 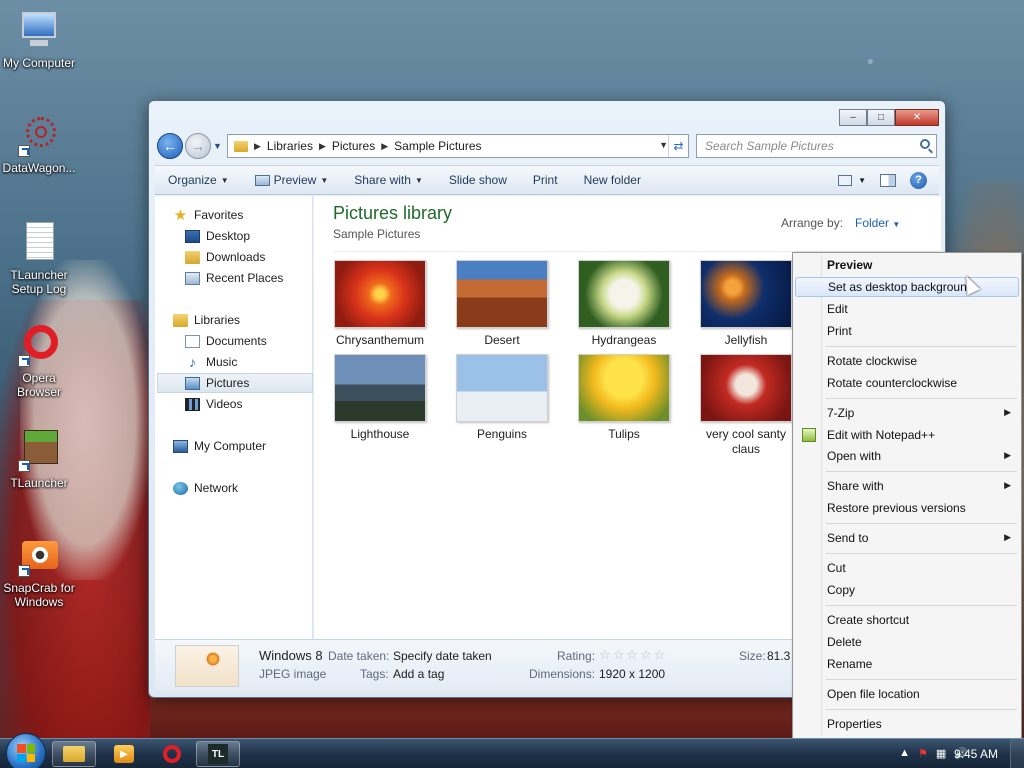 I want to click on lighthouse-image, so click(x=380, y=388).